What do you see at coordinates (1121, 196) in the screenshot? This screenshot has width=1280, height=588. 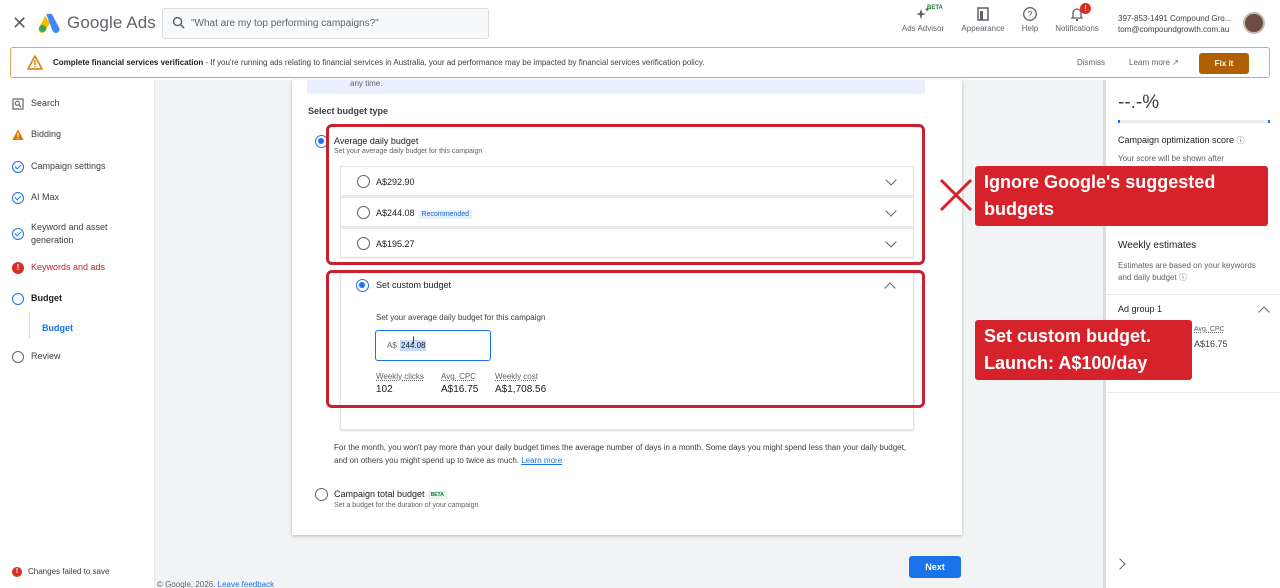 I see `callout-ignore-suggested: Ignore Google's suggested budgets` at bounding box center [1121, 196].